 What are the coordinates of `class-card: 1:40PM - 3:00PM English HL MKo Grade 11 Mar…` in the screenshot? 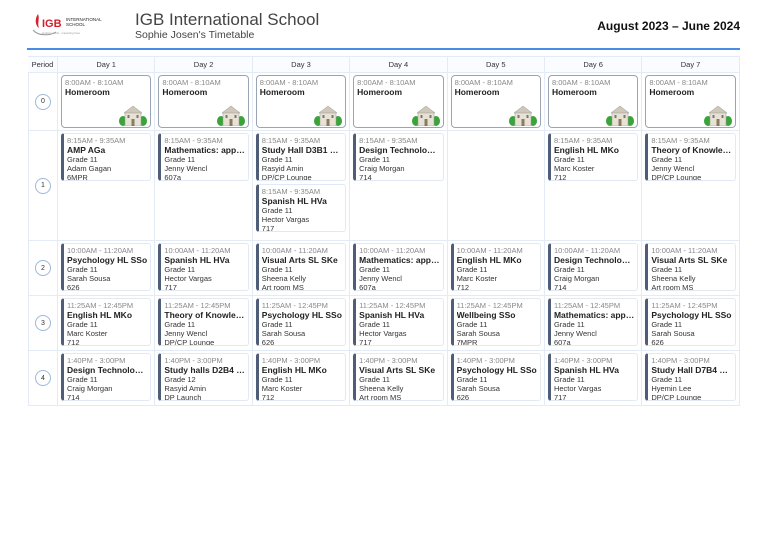 It's located at (301, 377).